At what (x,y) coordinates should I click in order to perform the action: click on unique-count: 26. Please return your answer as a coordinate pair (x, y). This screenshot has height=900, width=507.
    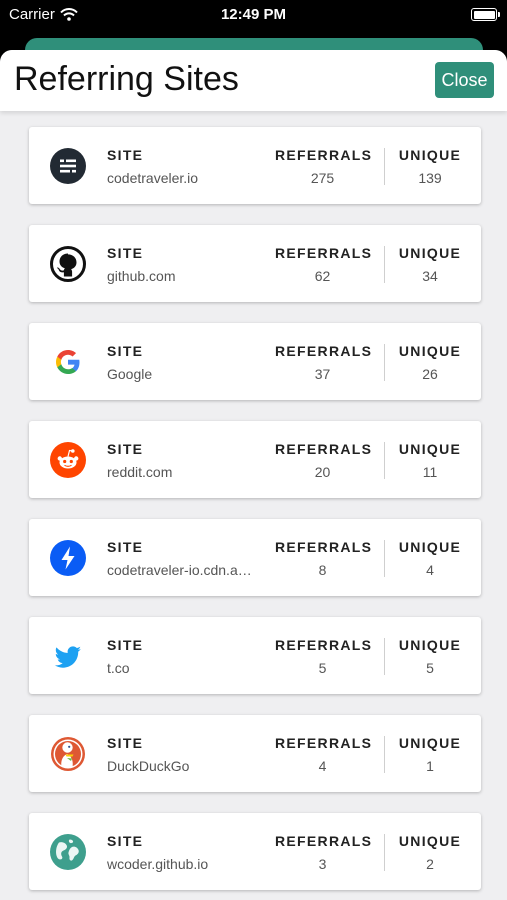
    Looking at the image, I should click on (430, 374).